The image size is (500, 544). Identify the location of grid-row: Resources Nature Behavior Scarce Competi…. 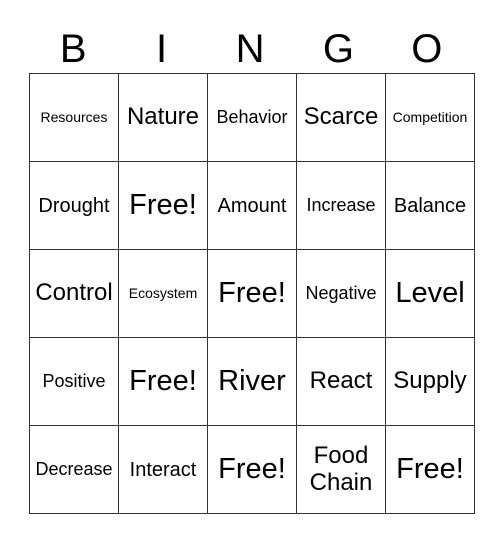
(252, 117).